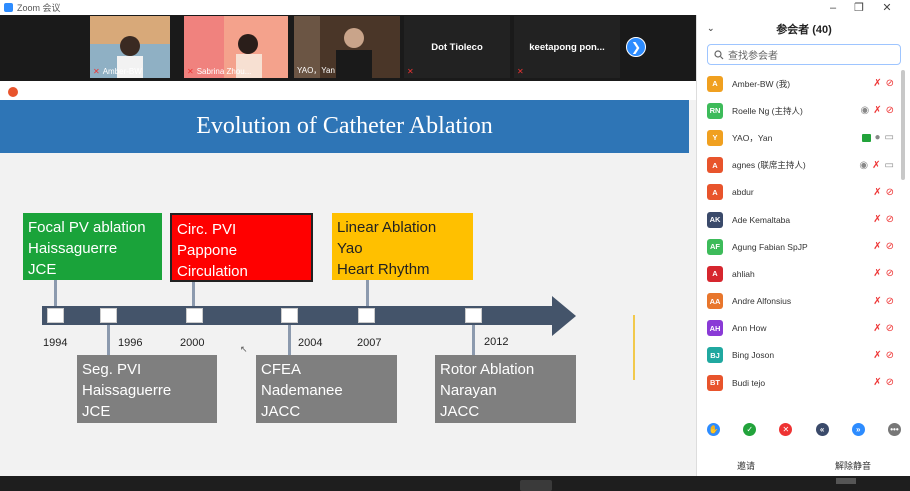 The height and width of the screenshot is (491, 910). I want to click on year-label: 2007, so click(369, 343).